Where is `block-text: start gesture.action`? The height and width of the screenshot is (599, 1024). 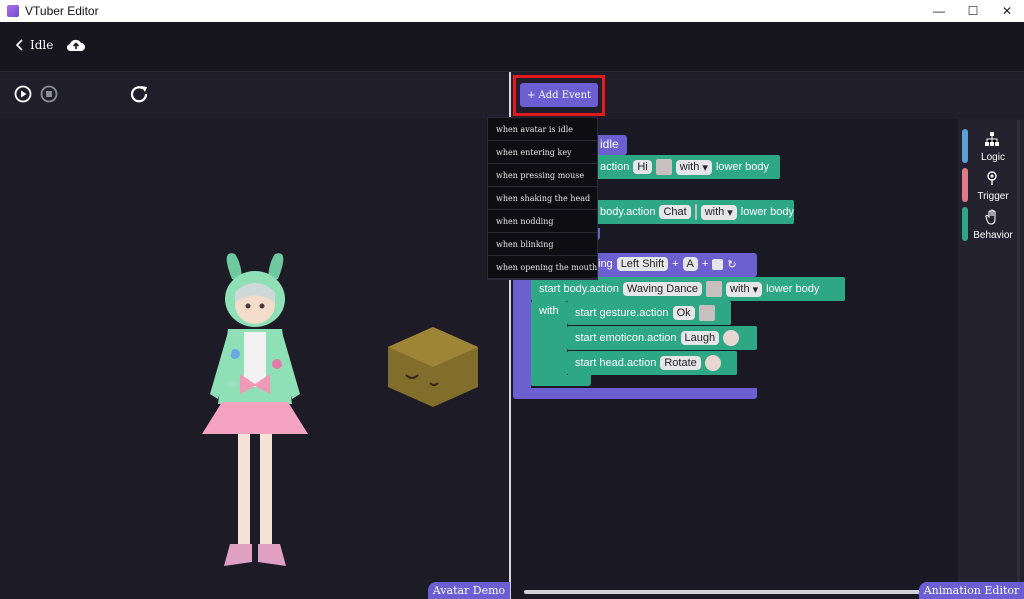 block-text: start gesture.action is located at coordinates (622, 313).